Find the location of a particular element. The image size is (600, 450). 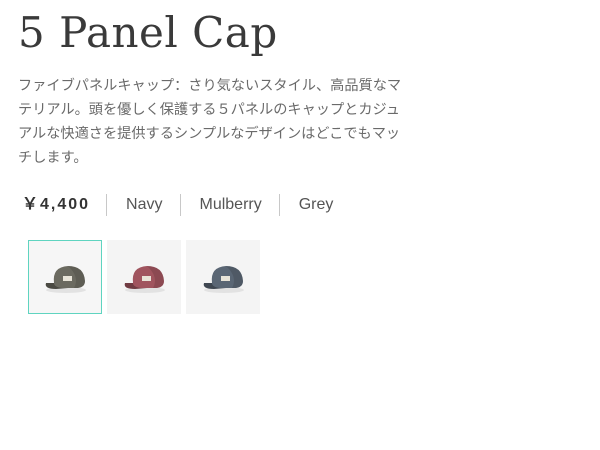

price-color-row: ￥4,400 Navy Mulberry Grey is located at coordinates (175, 205).